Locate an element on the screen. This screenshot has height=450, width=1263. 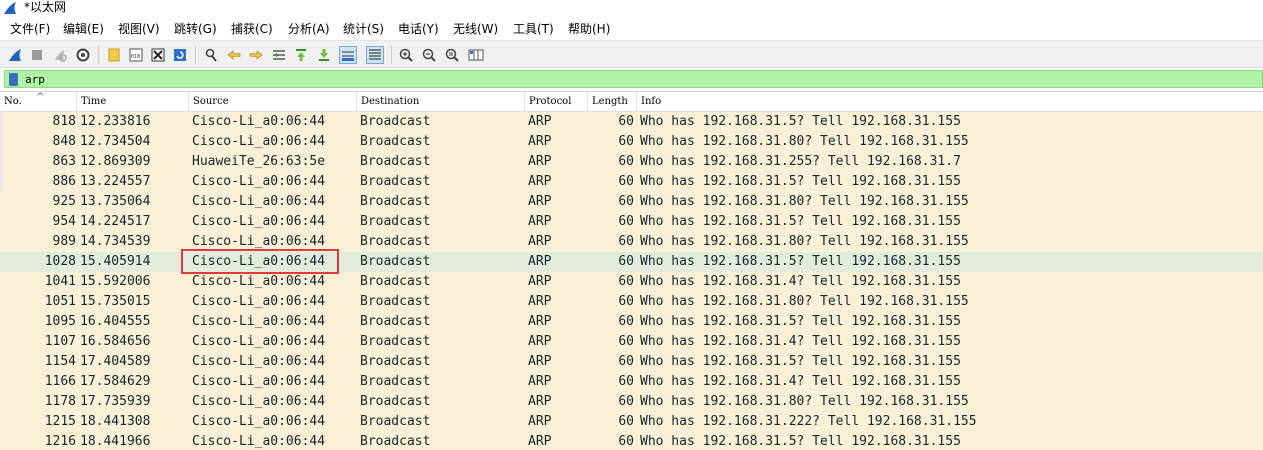
menu-help: 帮助(H) is located at coordinates (589, 29).